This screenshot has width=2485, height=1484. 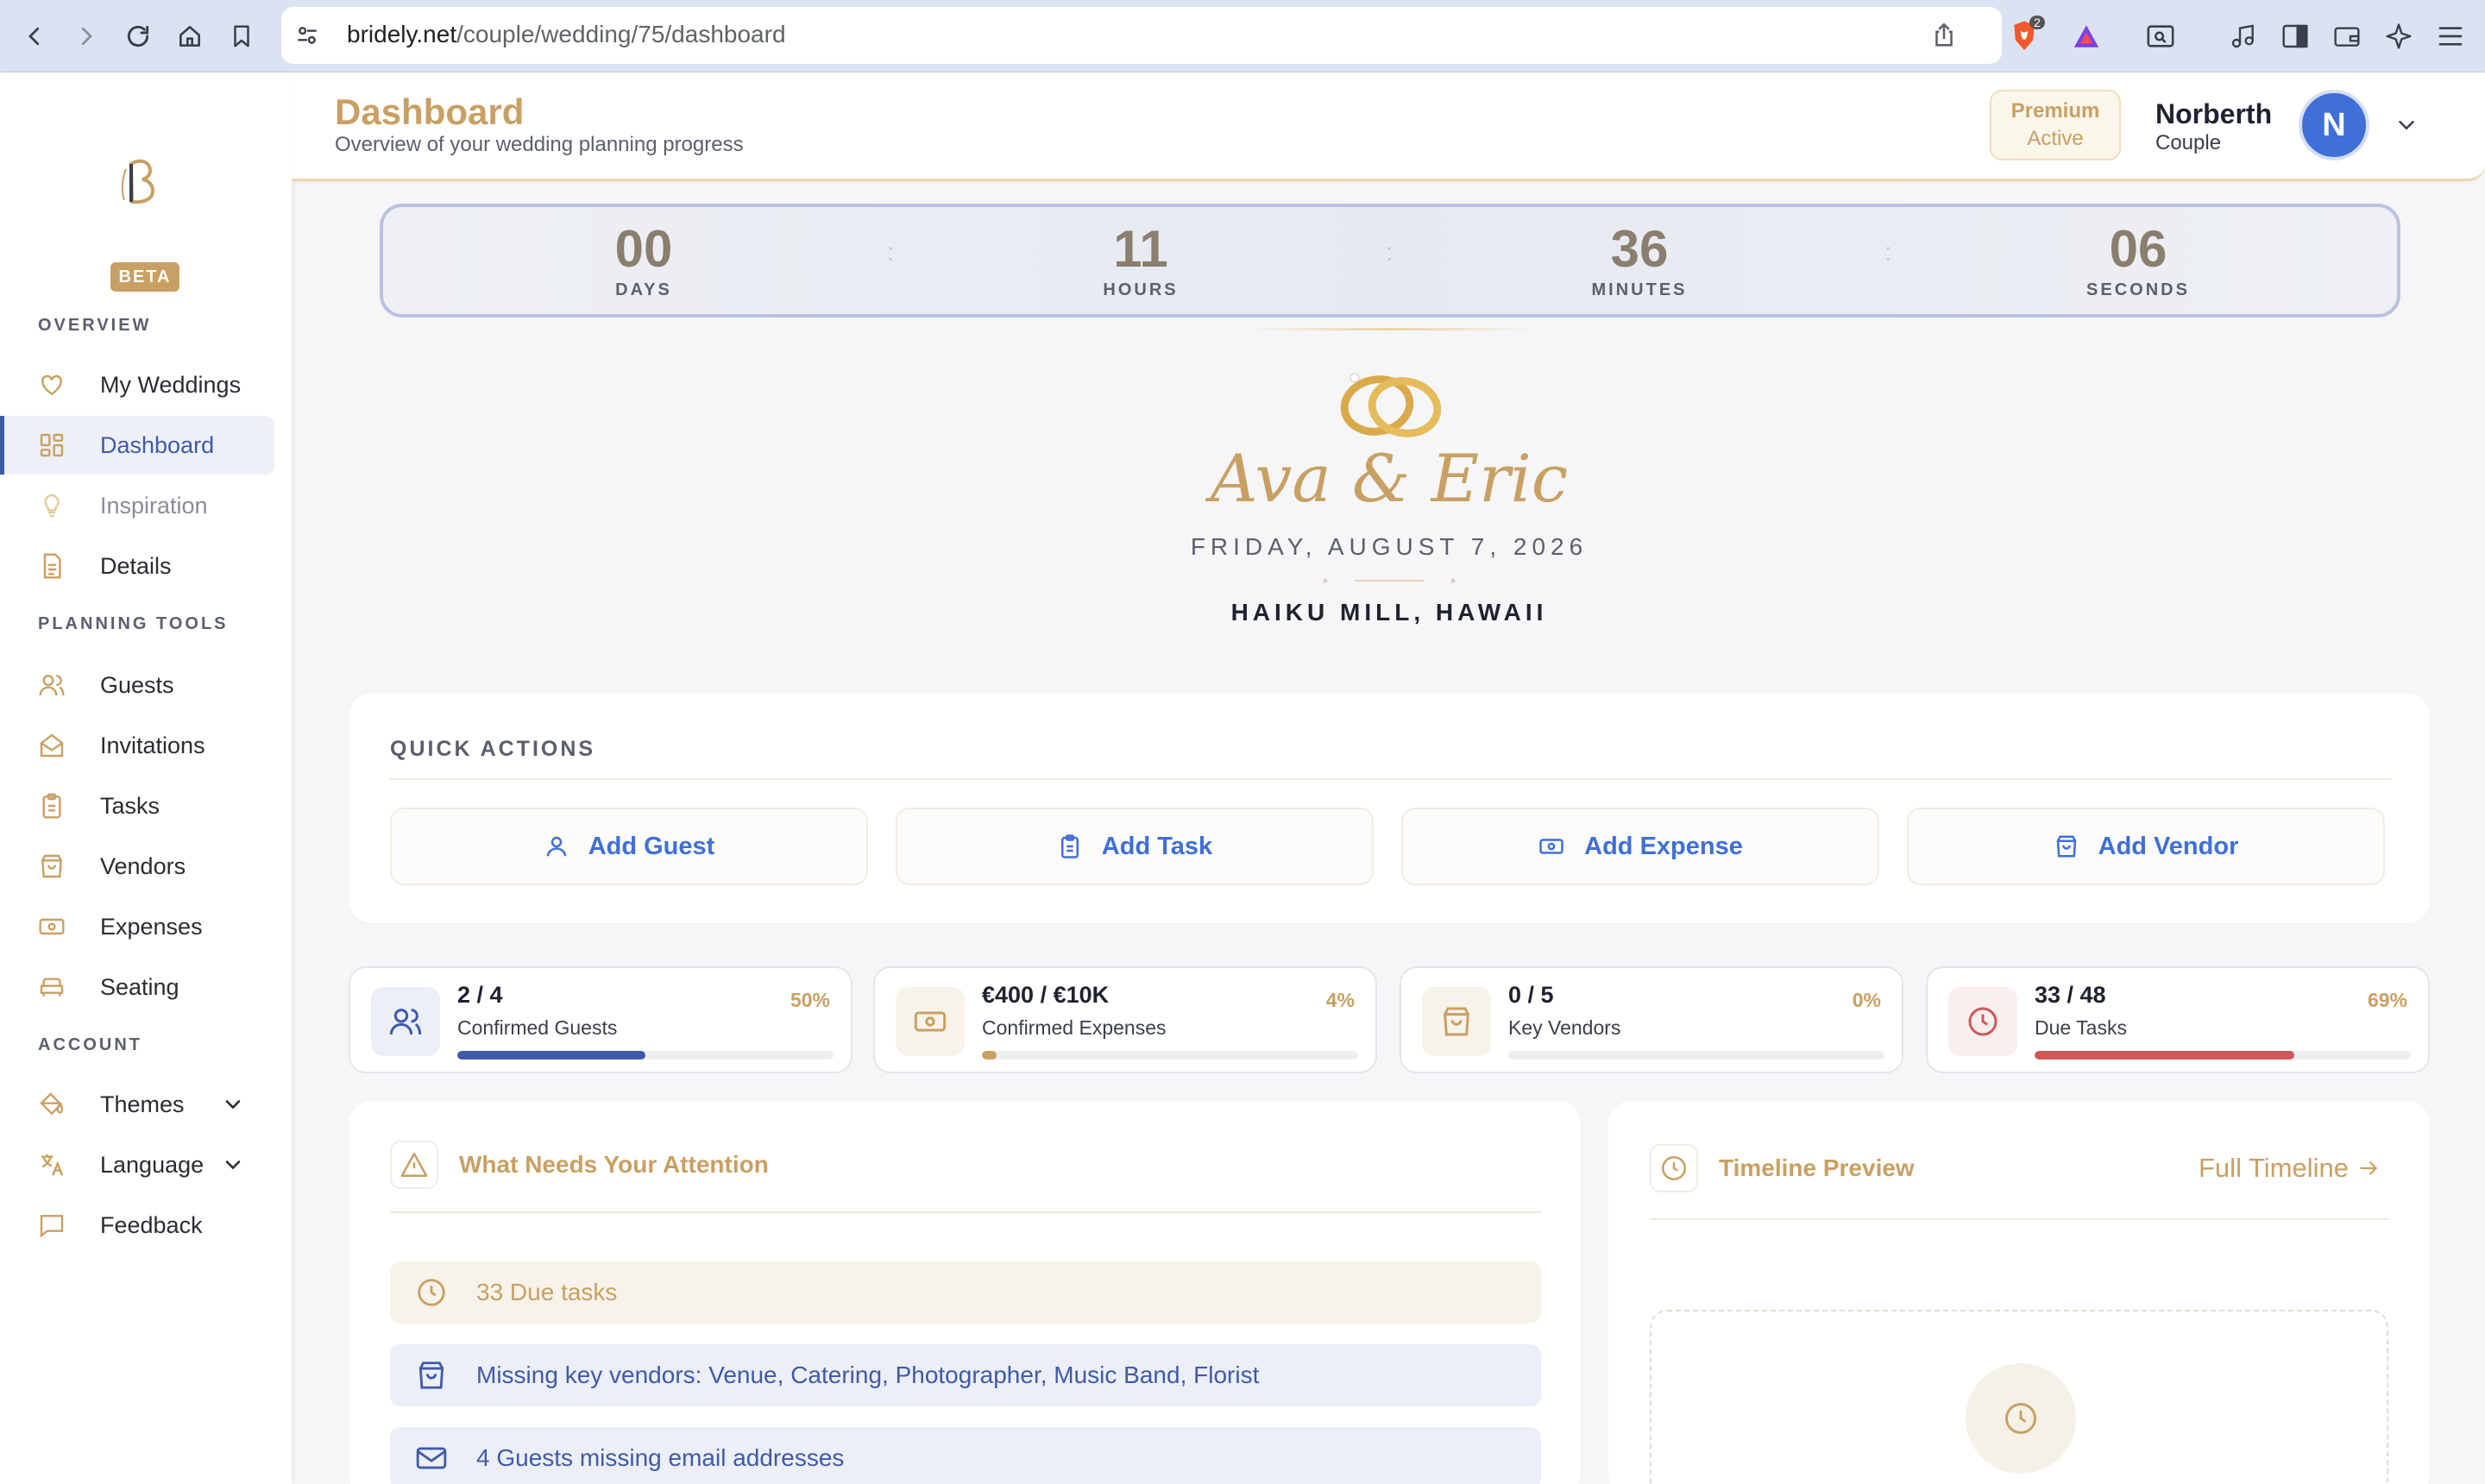 What do you see at coordinates (2188, 142) in the screenshot?
I see `user-role: Couple` at bounding box center [2188, 142].